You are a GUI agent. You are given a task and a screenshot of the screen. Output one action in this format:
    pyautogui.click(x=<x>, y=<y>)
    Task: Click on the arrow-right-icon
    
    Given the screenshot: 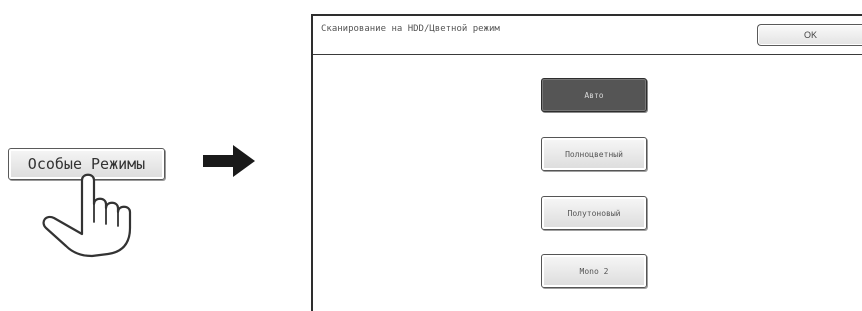 What is the action you would take?
    pyautogui.click(x=229, y=161)
    